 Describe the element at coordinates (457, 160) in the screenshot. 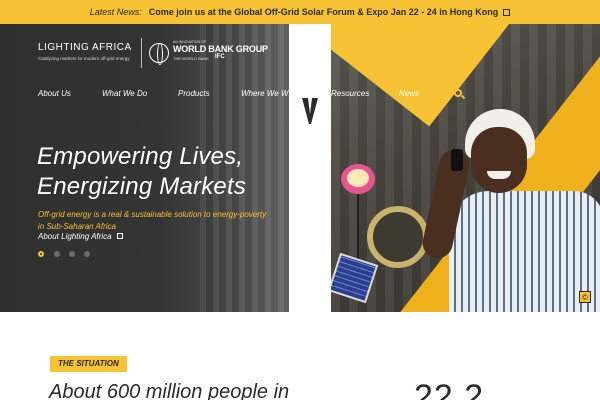

I see `phone-icon` at that location.